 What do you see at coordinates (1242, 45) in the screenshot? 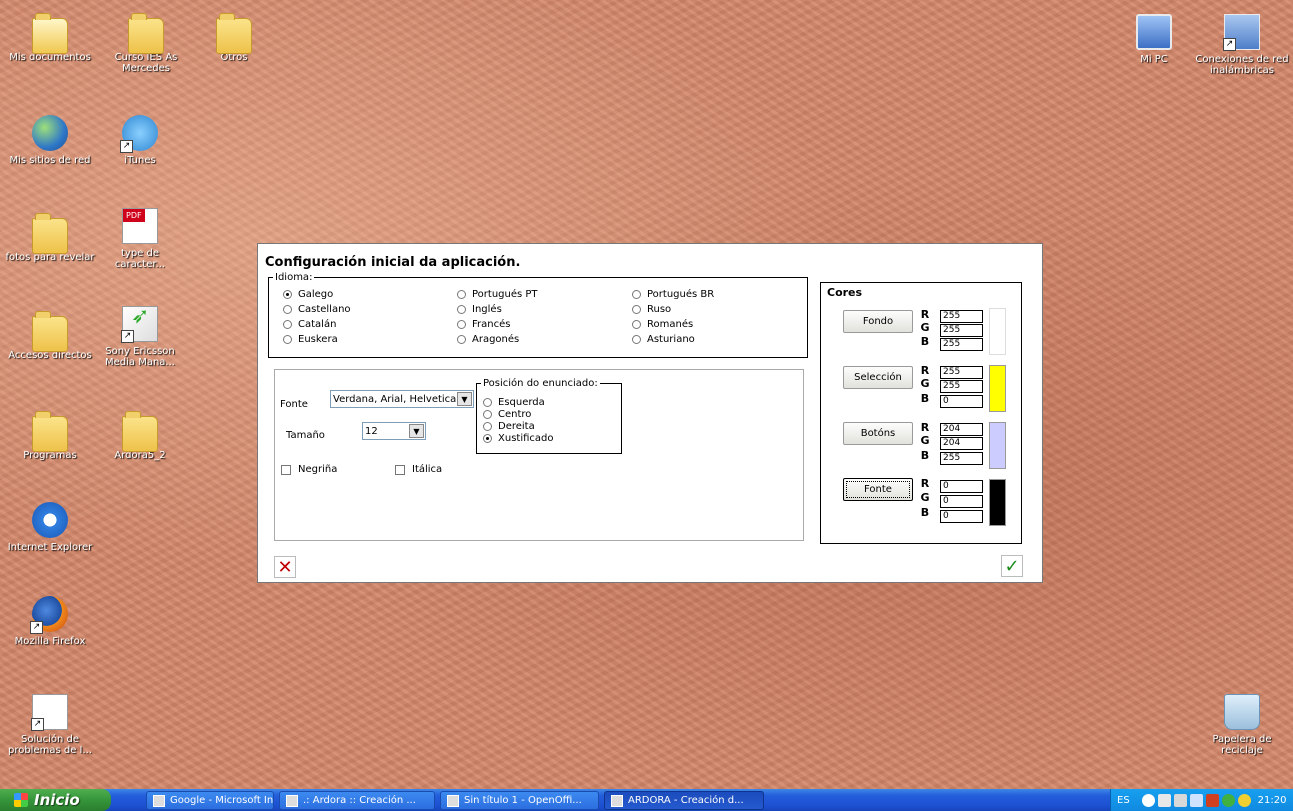
I see `desktop-icon-wireless: Conexiones de red inalámbricas` at bounding box center [1242, 45].